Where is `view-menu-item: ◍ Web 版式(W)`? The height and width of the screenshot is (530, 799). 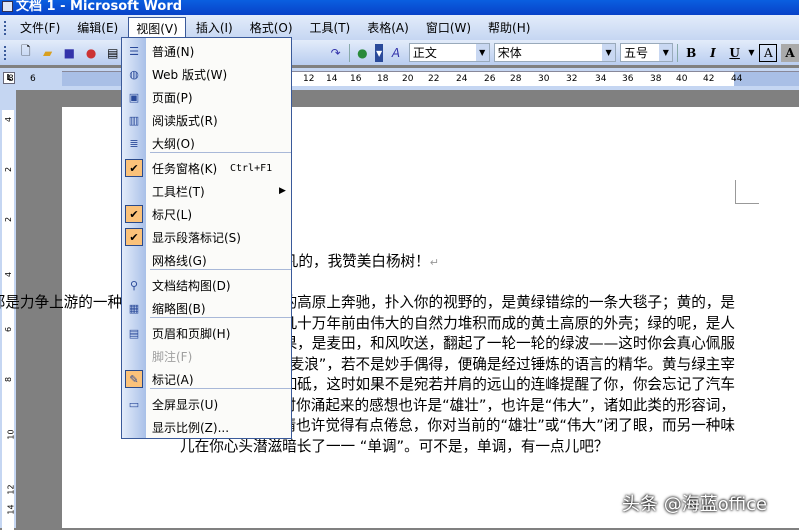 view-menu-item: ◍ Web 版式(W) is located at coordinates (206, 74).